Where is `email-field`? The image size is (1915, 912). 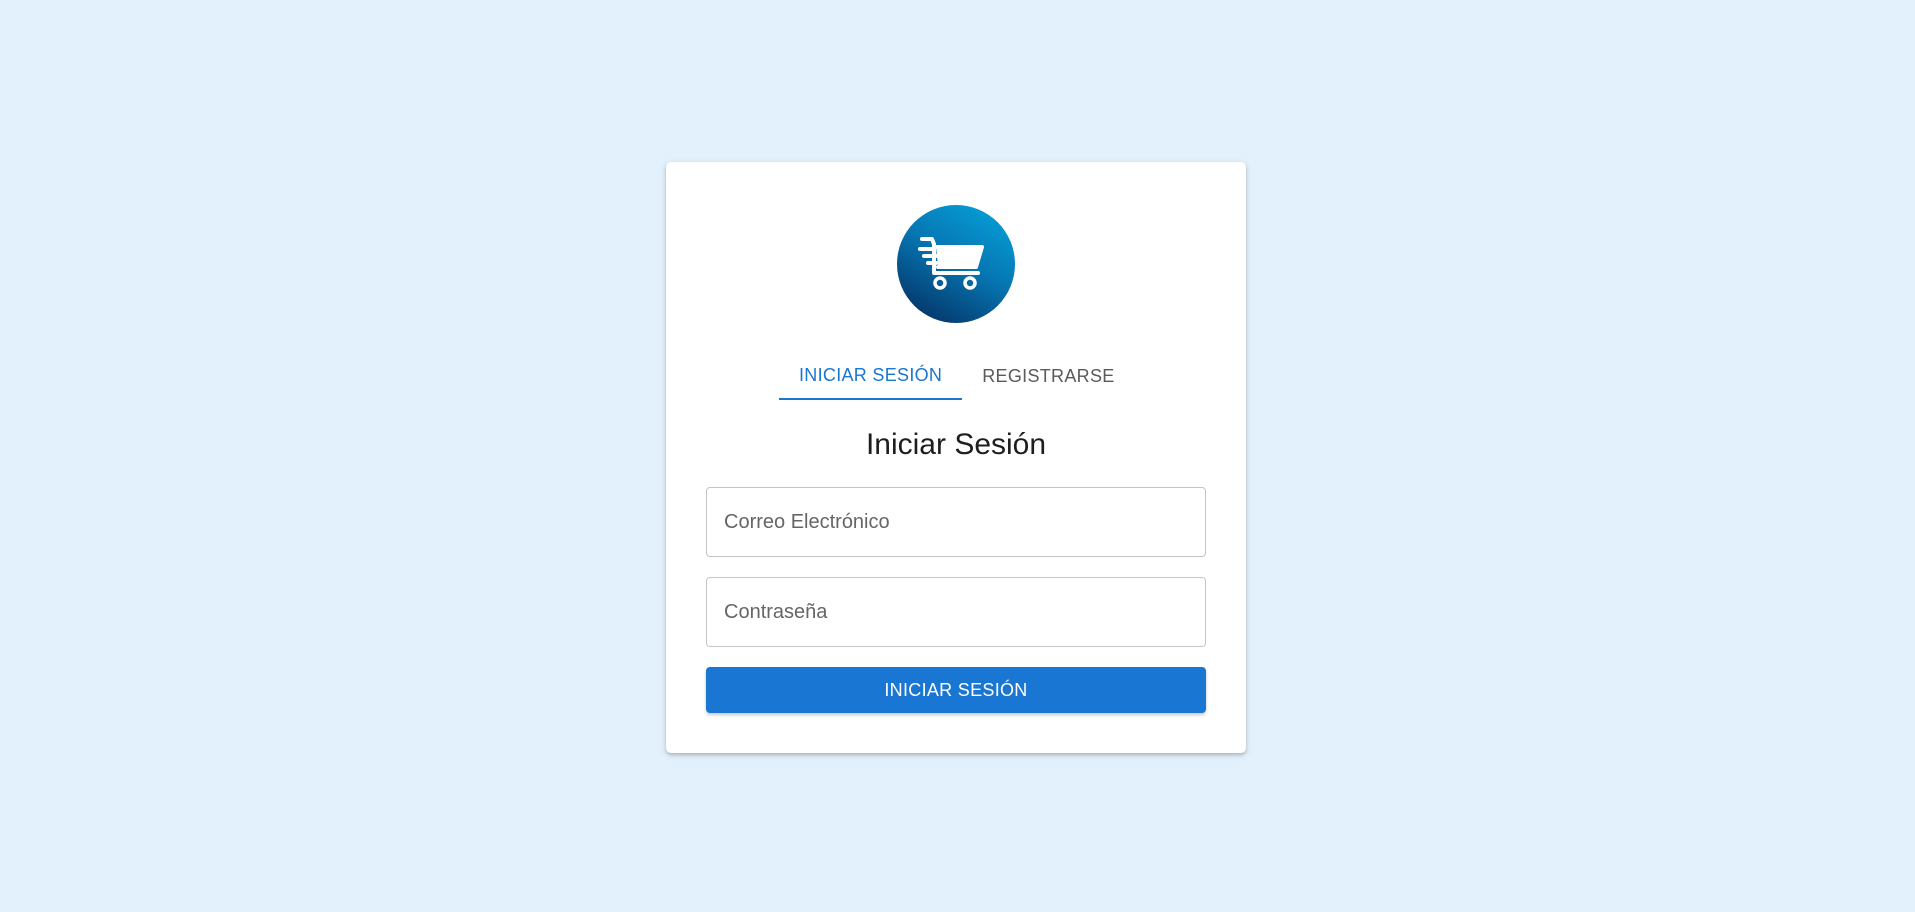 email-field is located at coordinates (956, 522).